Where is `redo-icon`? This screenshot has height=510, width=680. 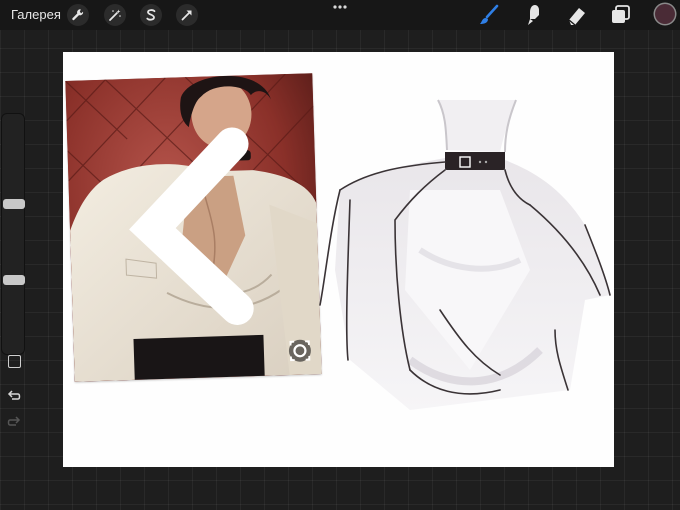
redo-icon is located at coordinates (14, 422).